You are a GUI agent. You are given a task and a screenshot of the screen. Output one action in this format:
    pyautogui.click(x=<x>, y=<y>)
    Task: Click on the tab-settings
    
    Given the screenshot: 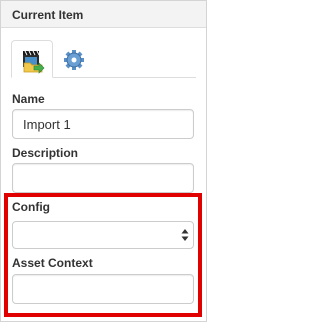 What is the action you would take?
    pyautogui.click(x=74, y=59)
    